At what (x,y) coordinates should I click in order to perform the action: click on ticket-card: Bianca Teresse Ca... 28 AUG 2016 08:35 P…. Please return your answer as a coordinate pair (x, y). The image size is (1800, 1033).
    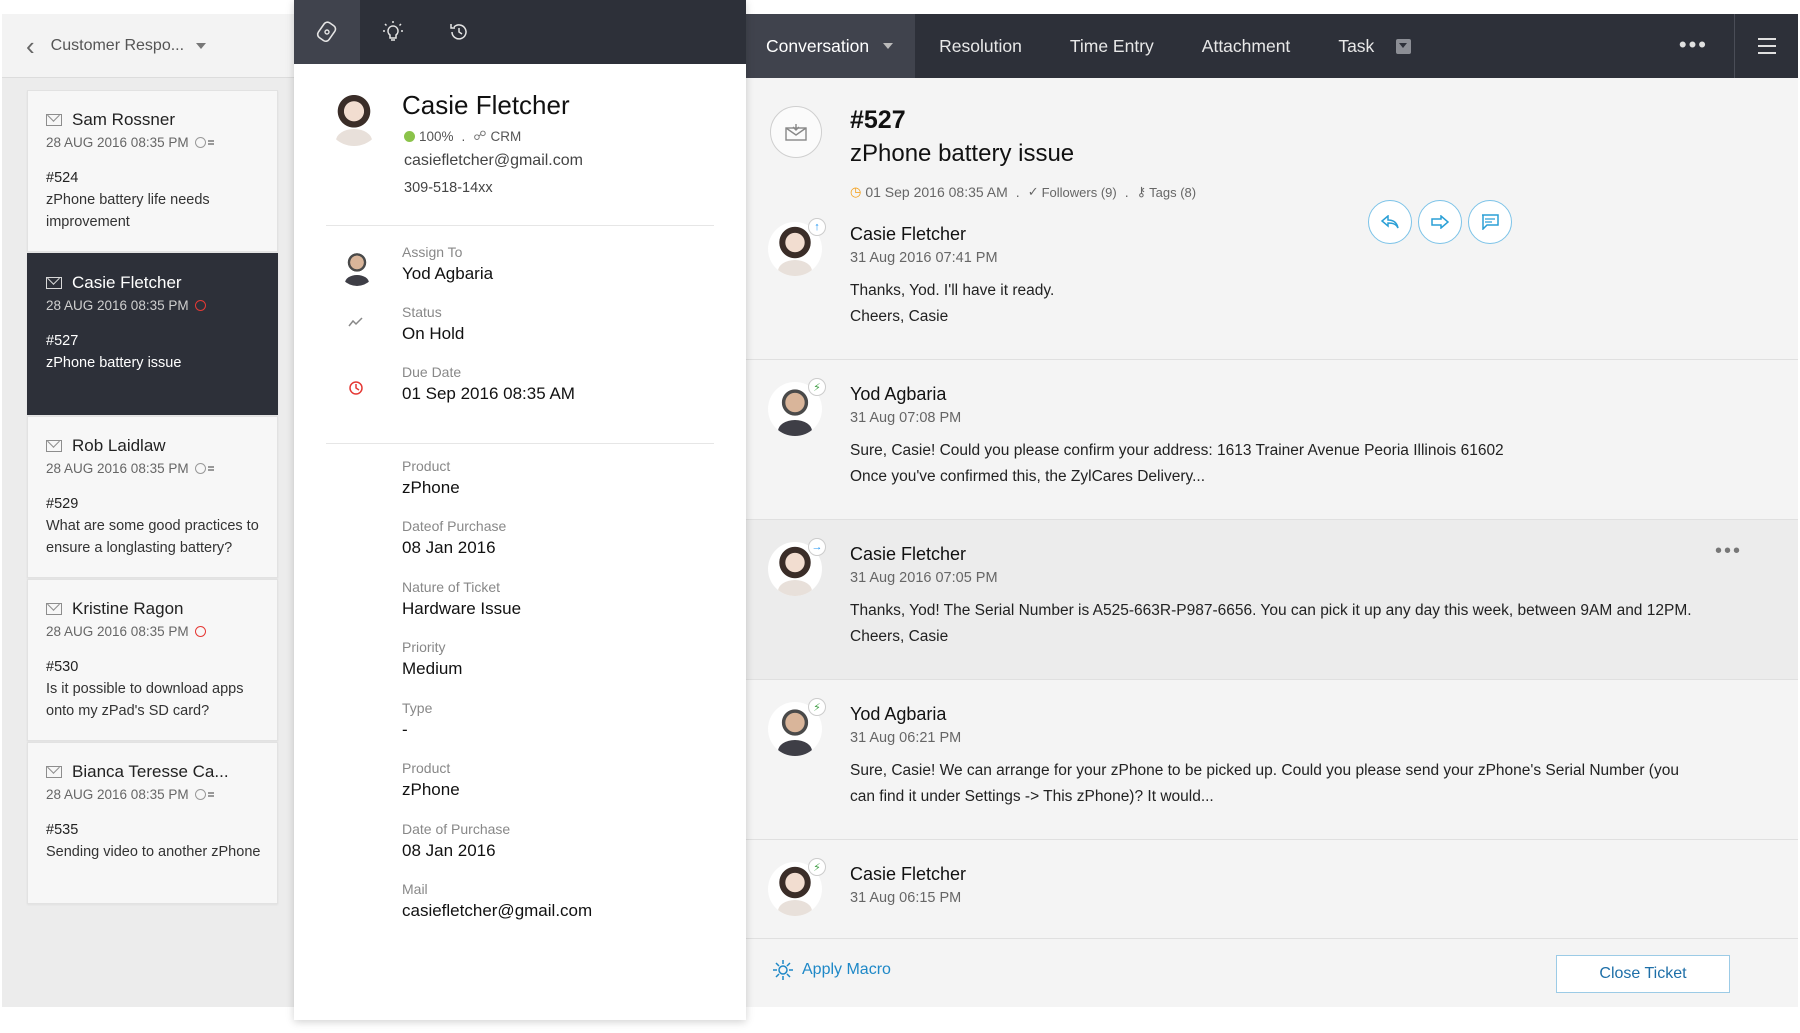
    Looking at the image, I should click on (152, 823).